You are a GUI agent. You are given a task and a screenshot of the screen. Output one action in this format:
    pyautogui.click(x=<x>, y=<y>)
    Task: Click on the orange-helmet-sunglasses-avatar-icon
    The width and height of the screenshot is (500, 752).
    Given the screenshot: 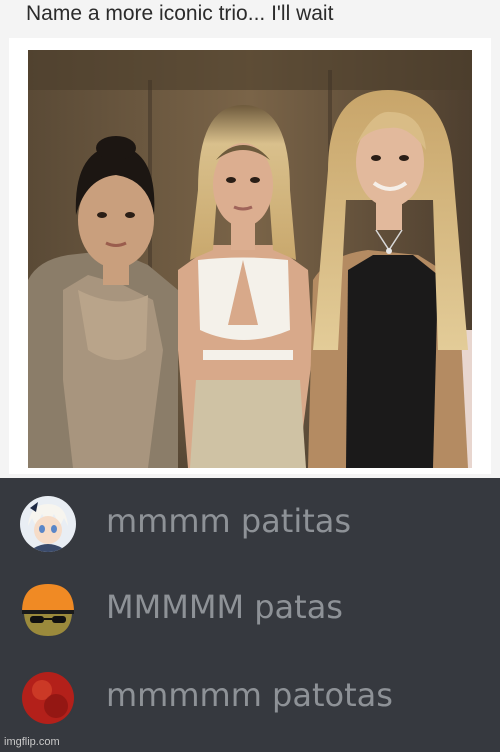 What is the action you would take?
    pyautogui.click(x=48, y=610)
    